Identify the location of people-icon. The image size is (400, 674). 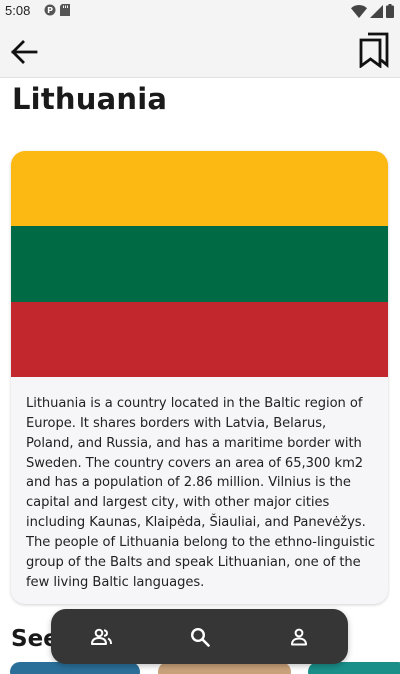
(101, 636).